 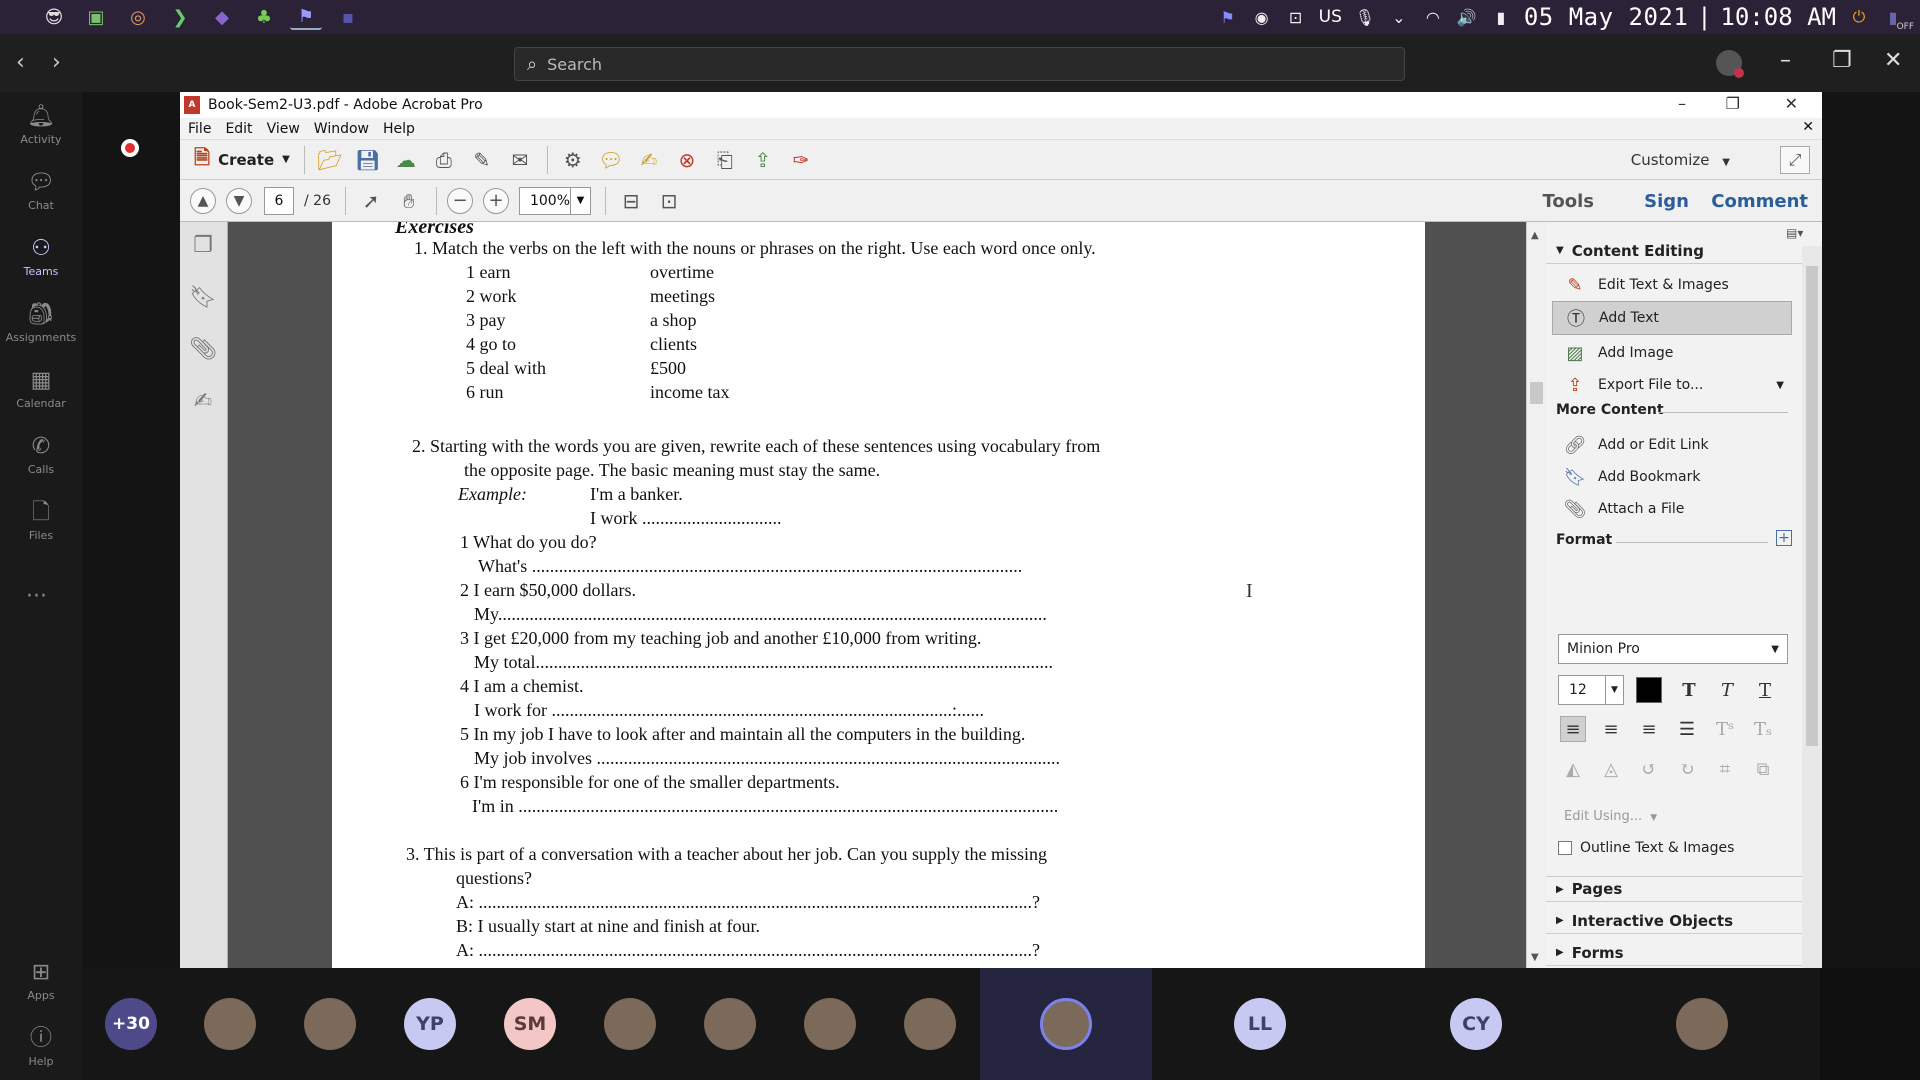 What do you see at coordinates (238, 129) in the screenshot?
I see `menu-edit: Edit` at bounding box center [238, 129].